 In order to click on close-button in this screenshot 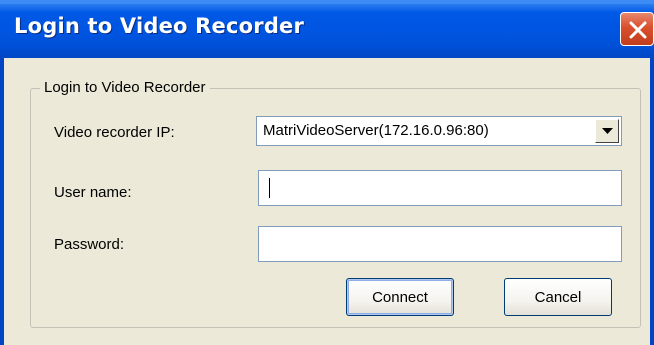, I will do `click(637, 29)`.